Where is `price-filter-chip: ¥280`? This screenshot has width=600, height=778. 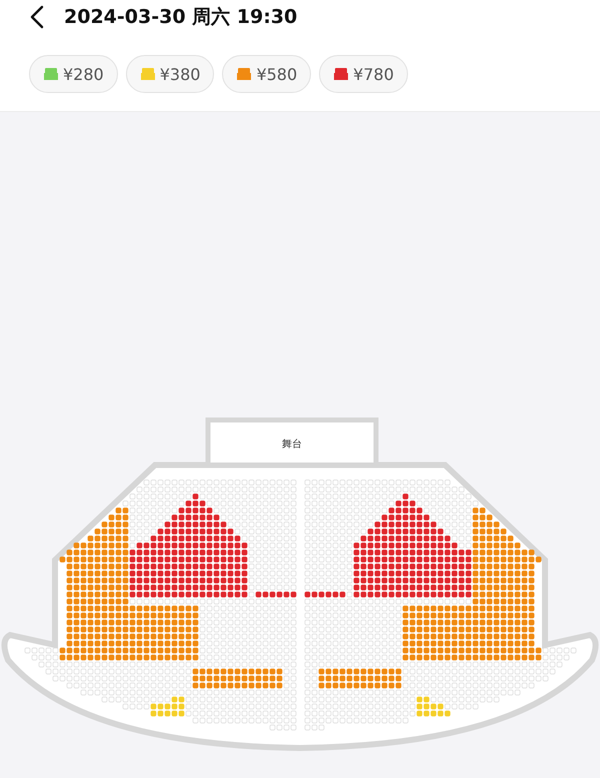
price-filter-chip: ¥280 is located at coordinates (73, 74).